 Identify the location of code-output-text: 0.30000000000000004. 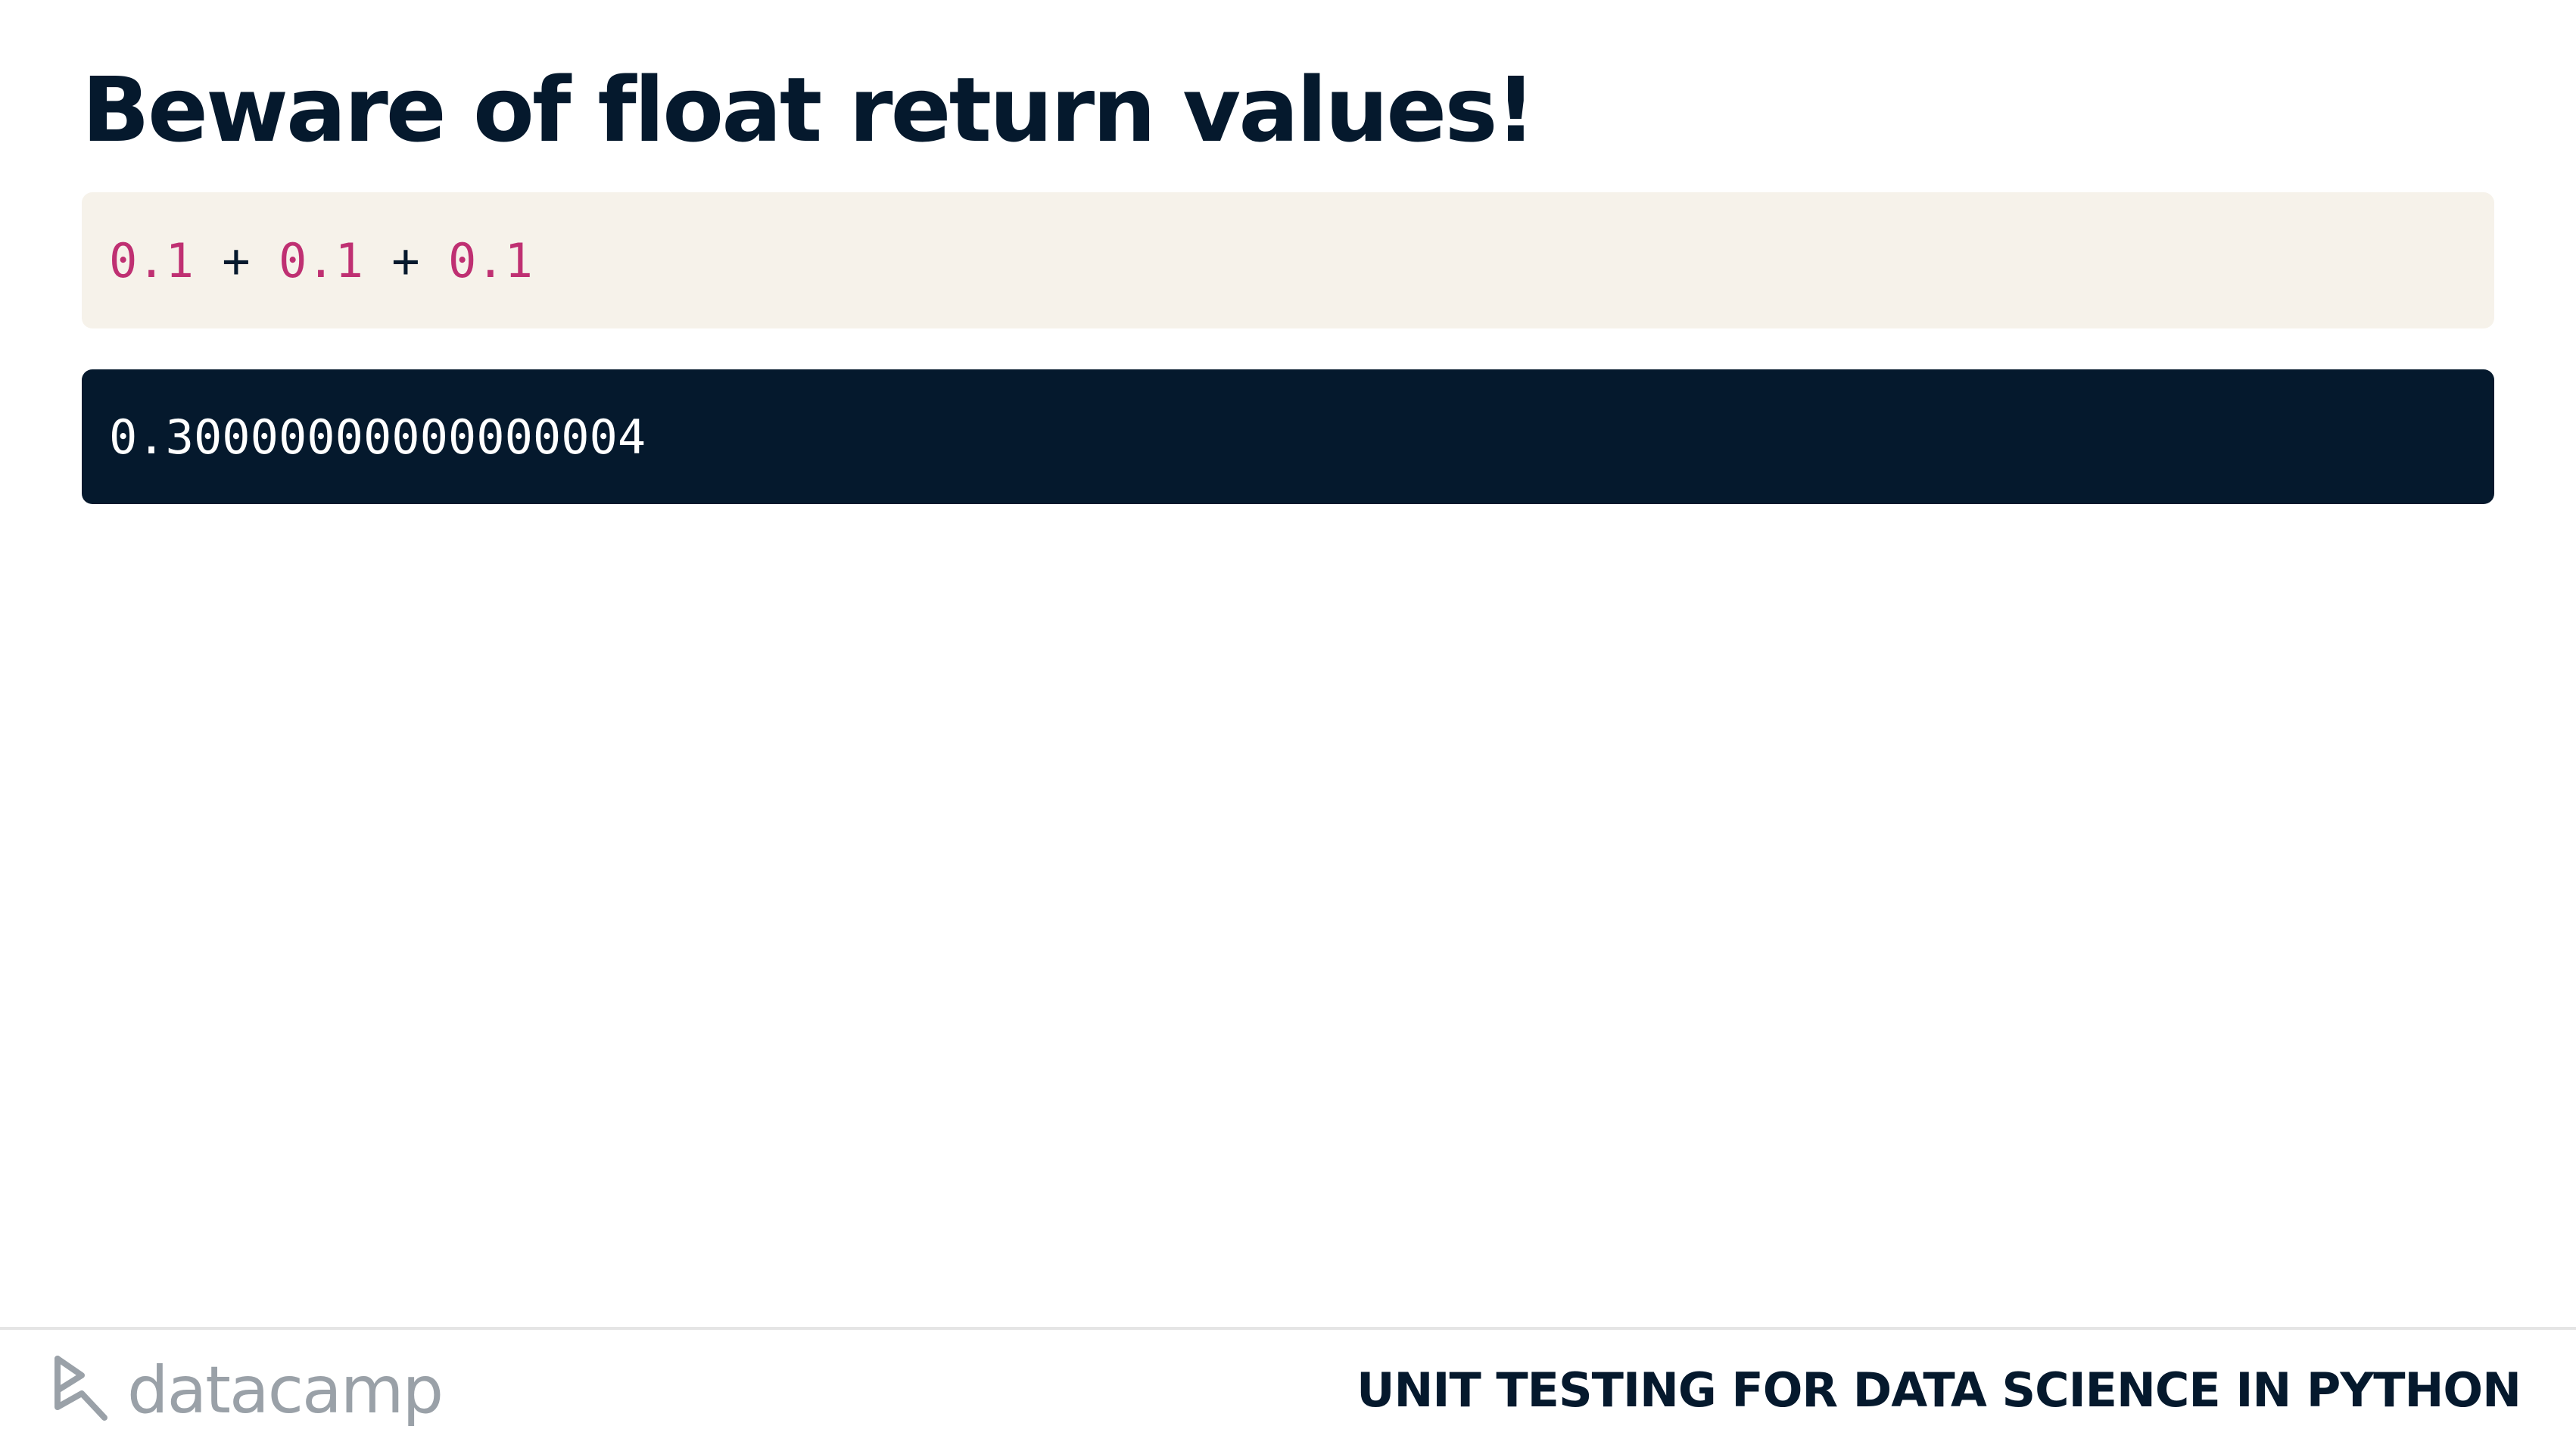
(377, 437).